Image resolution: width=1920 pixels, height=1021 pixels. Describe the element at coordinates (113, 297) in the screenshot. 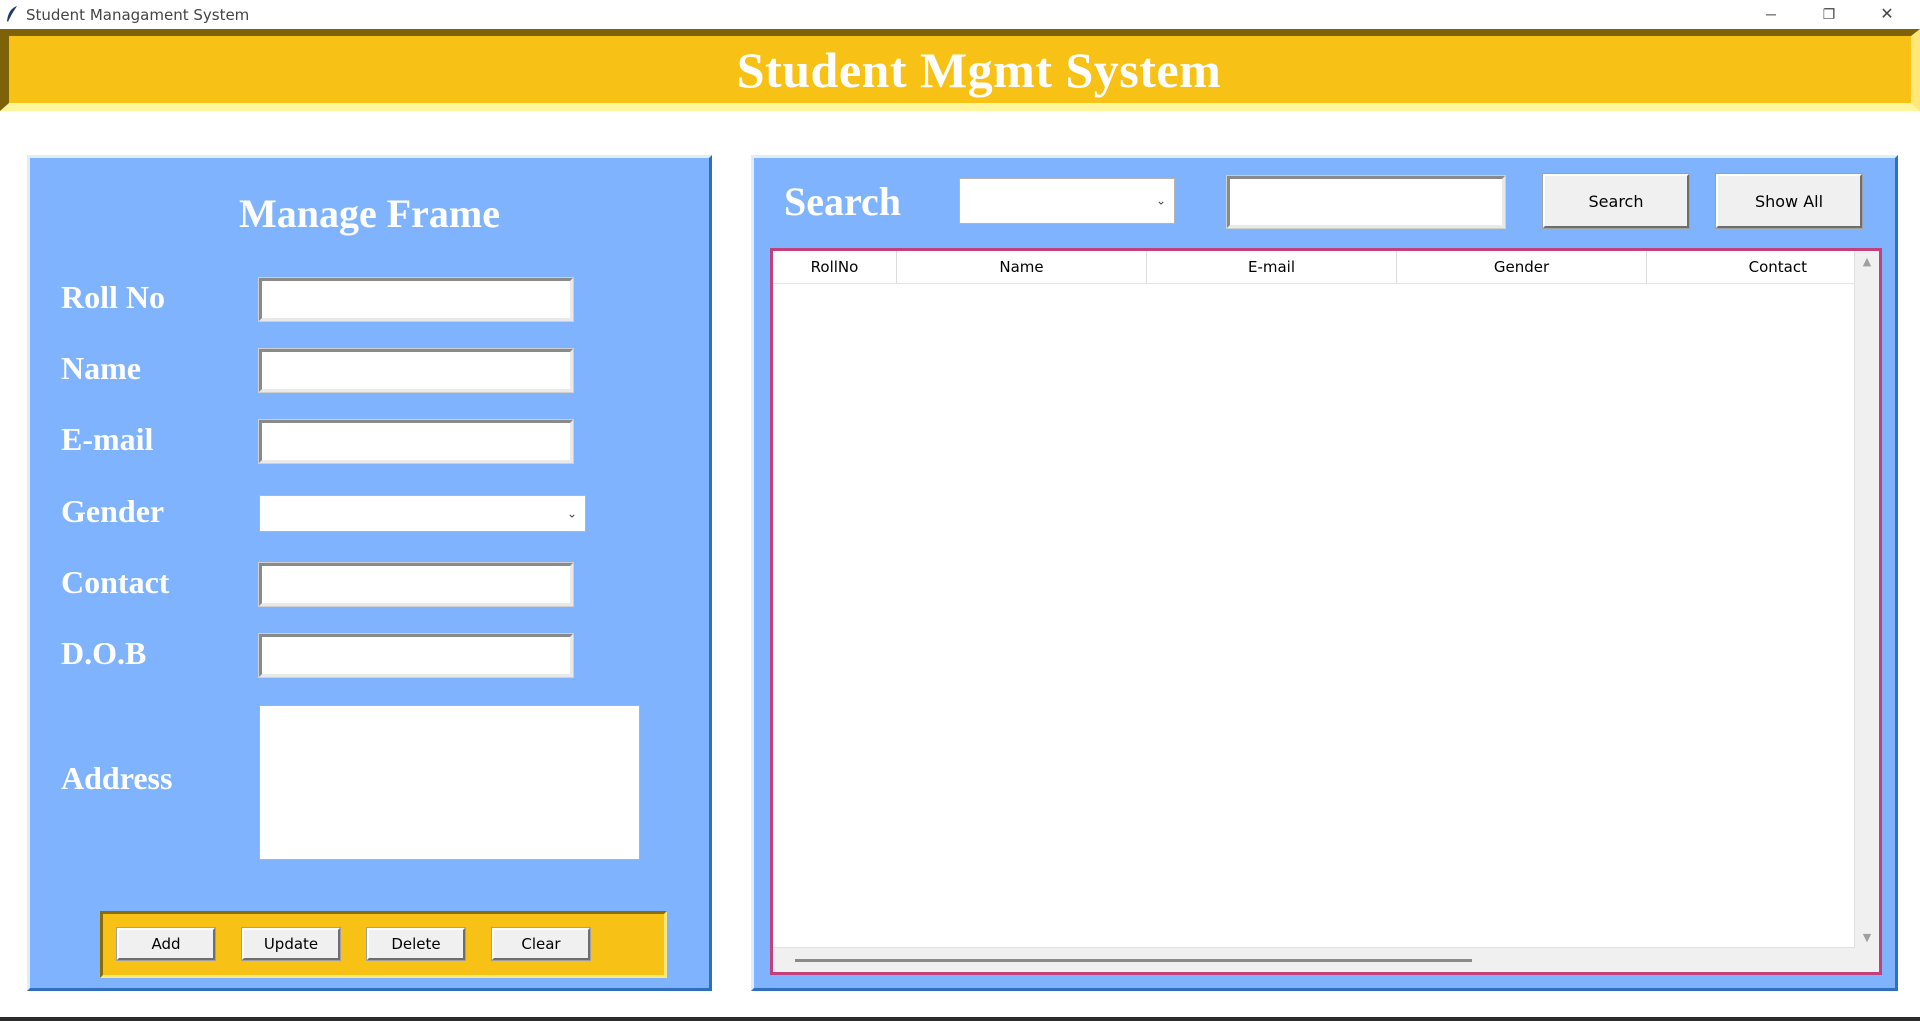

I see `roll-no-label: Roll No` at that location.